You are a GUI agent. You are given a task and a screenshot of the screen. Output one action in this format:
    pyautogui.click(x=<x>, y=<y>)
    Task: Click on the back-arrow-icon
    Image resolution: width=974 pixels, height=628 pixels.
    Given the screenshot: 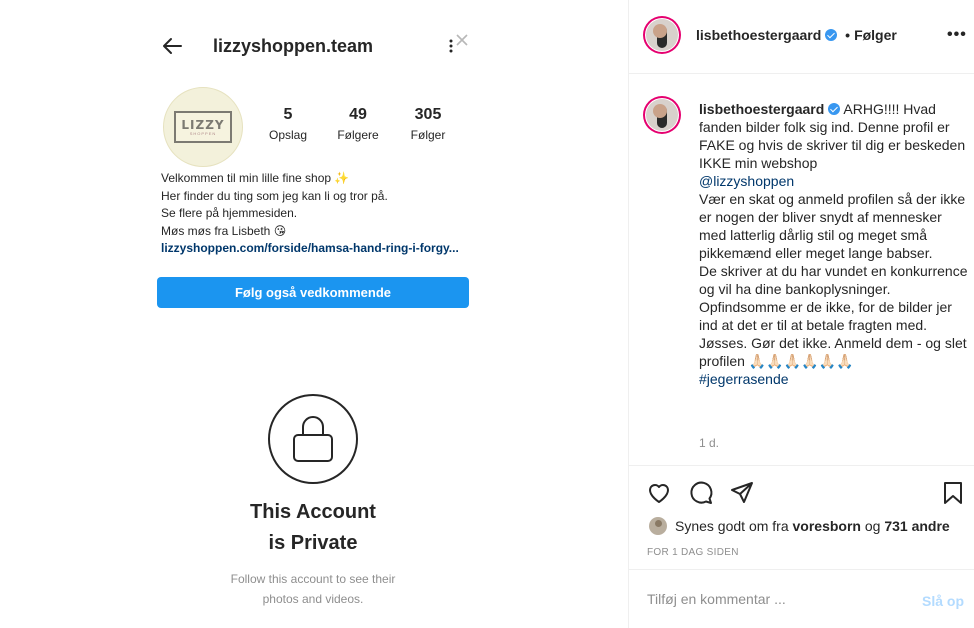 What is the action you would take?
    pyautogui.click(x=172, y=46)
    